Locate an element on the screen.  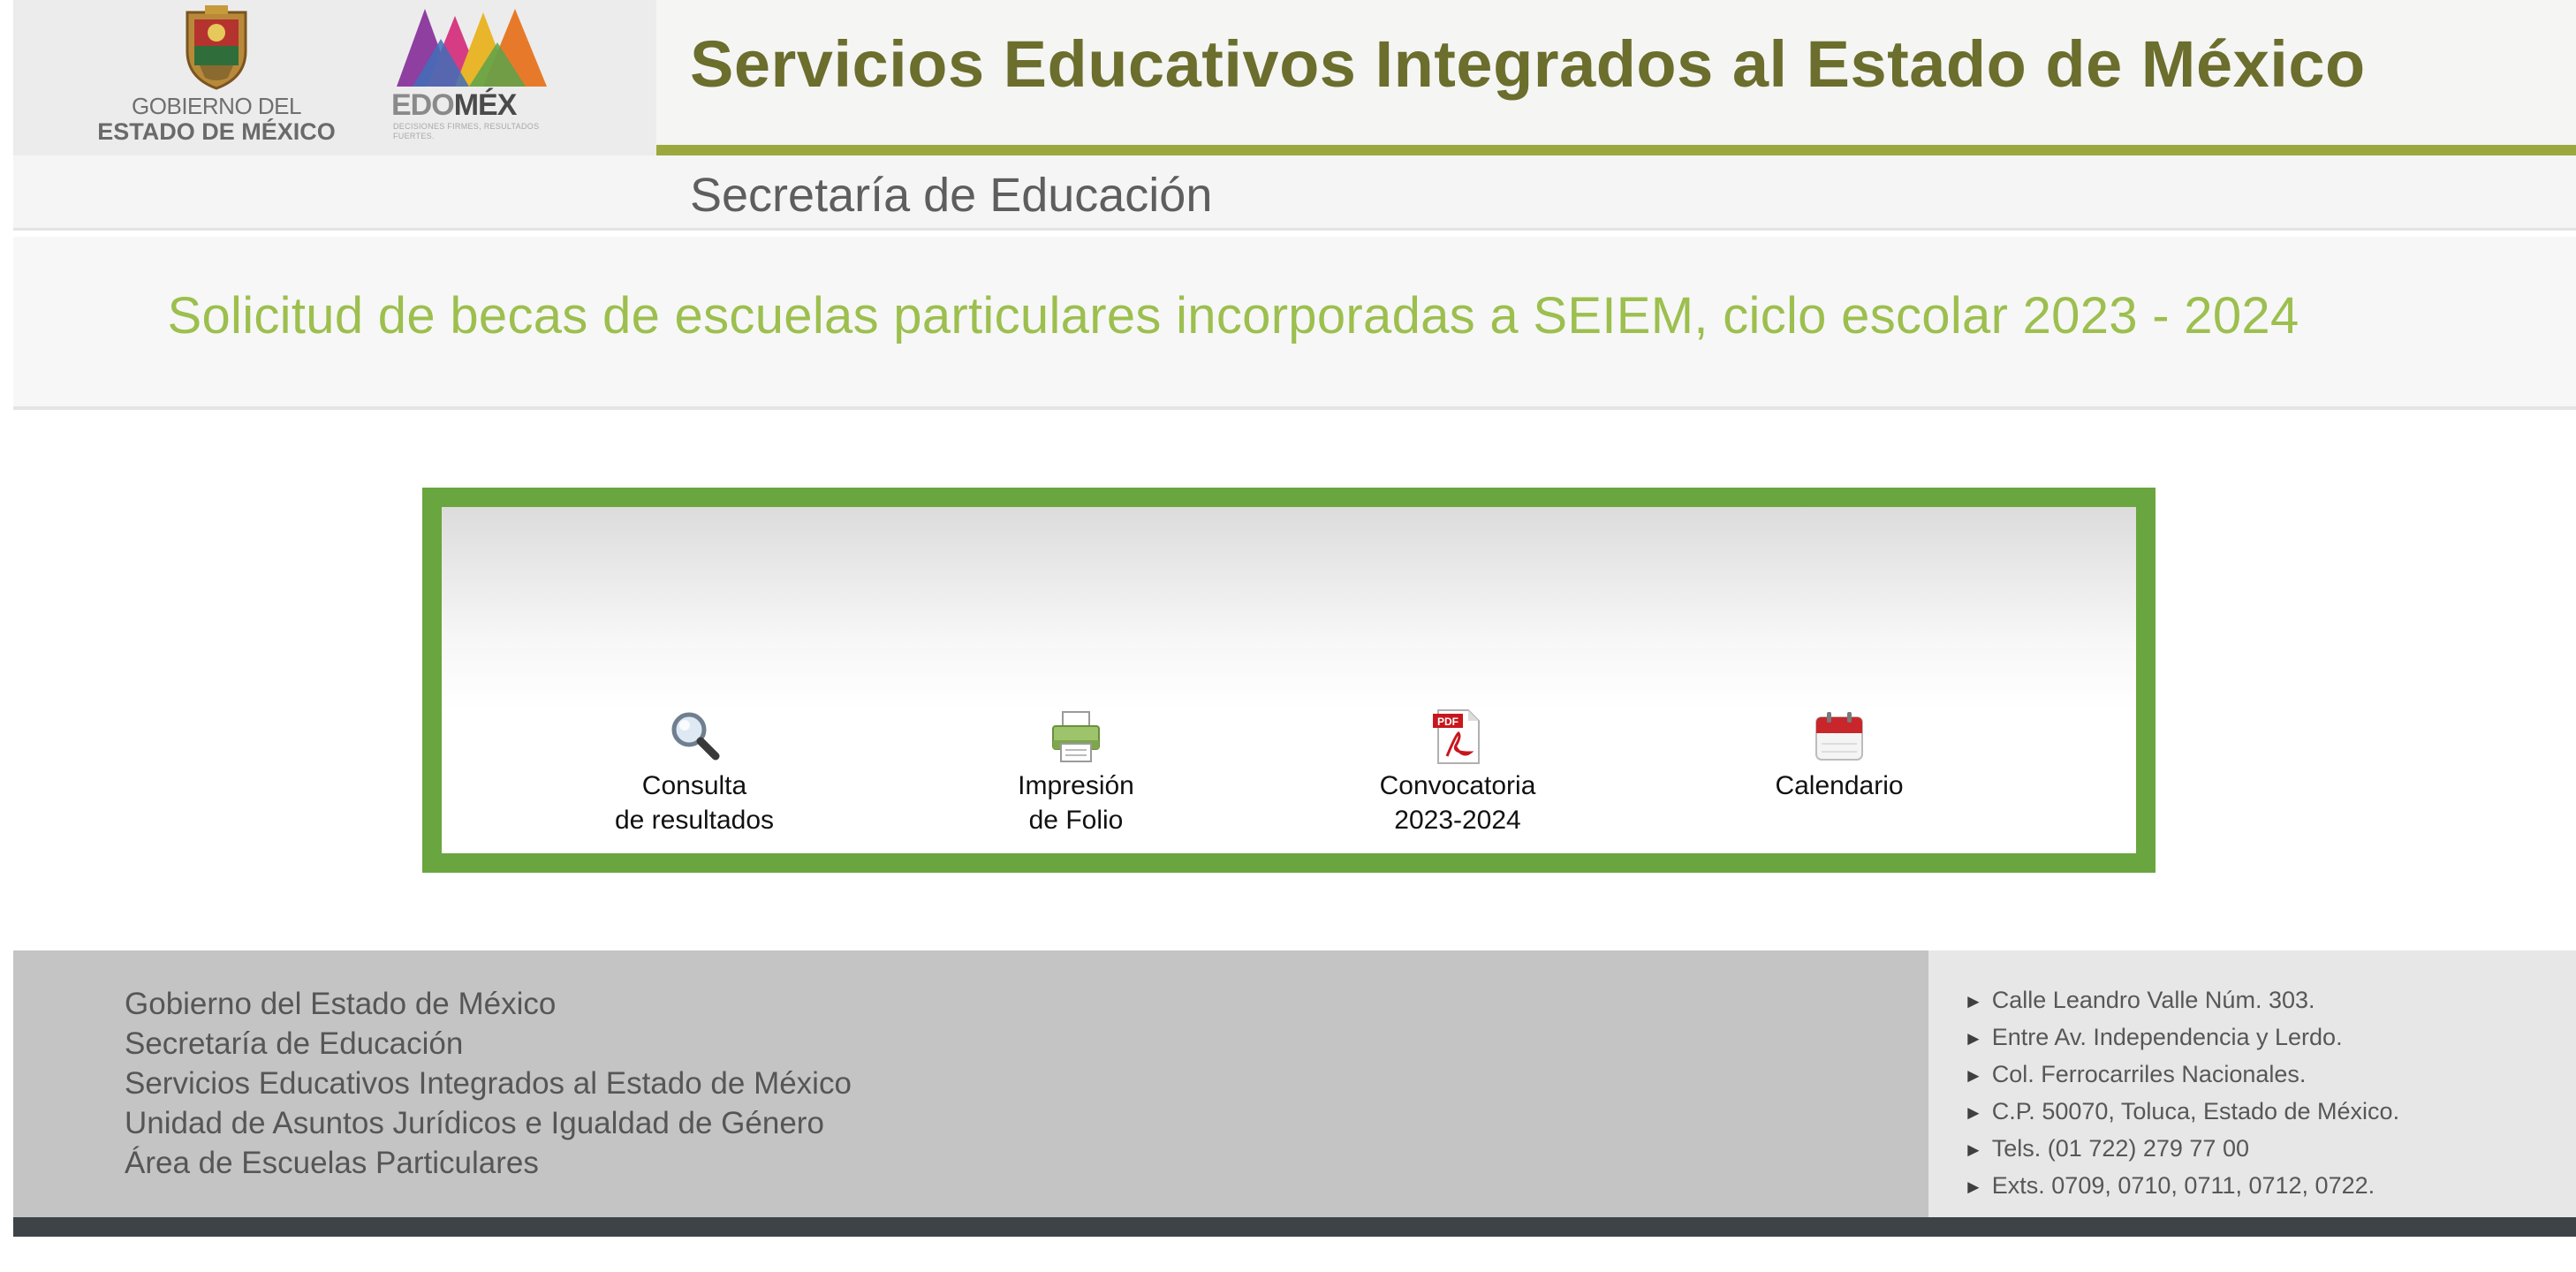
impresion-folio-link: Impresión de Folio is located at coordinates (1075, 772).